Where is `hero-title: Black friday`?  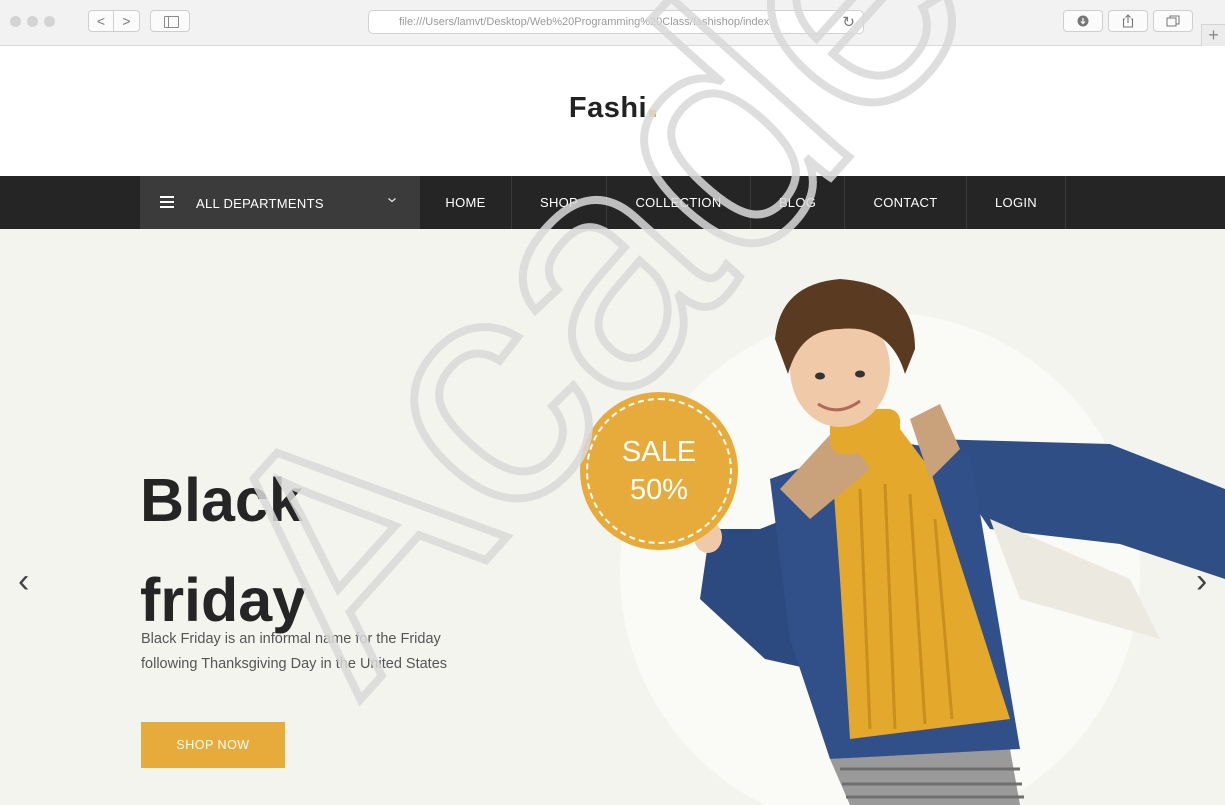 hero-title: Black friday is located at coordinates (223, 550).